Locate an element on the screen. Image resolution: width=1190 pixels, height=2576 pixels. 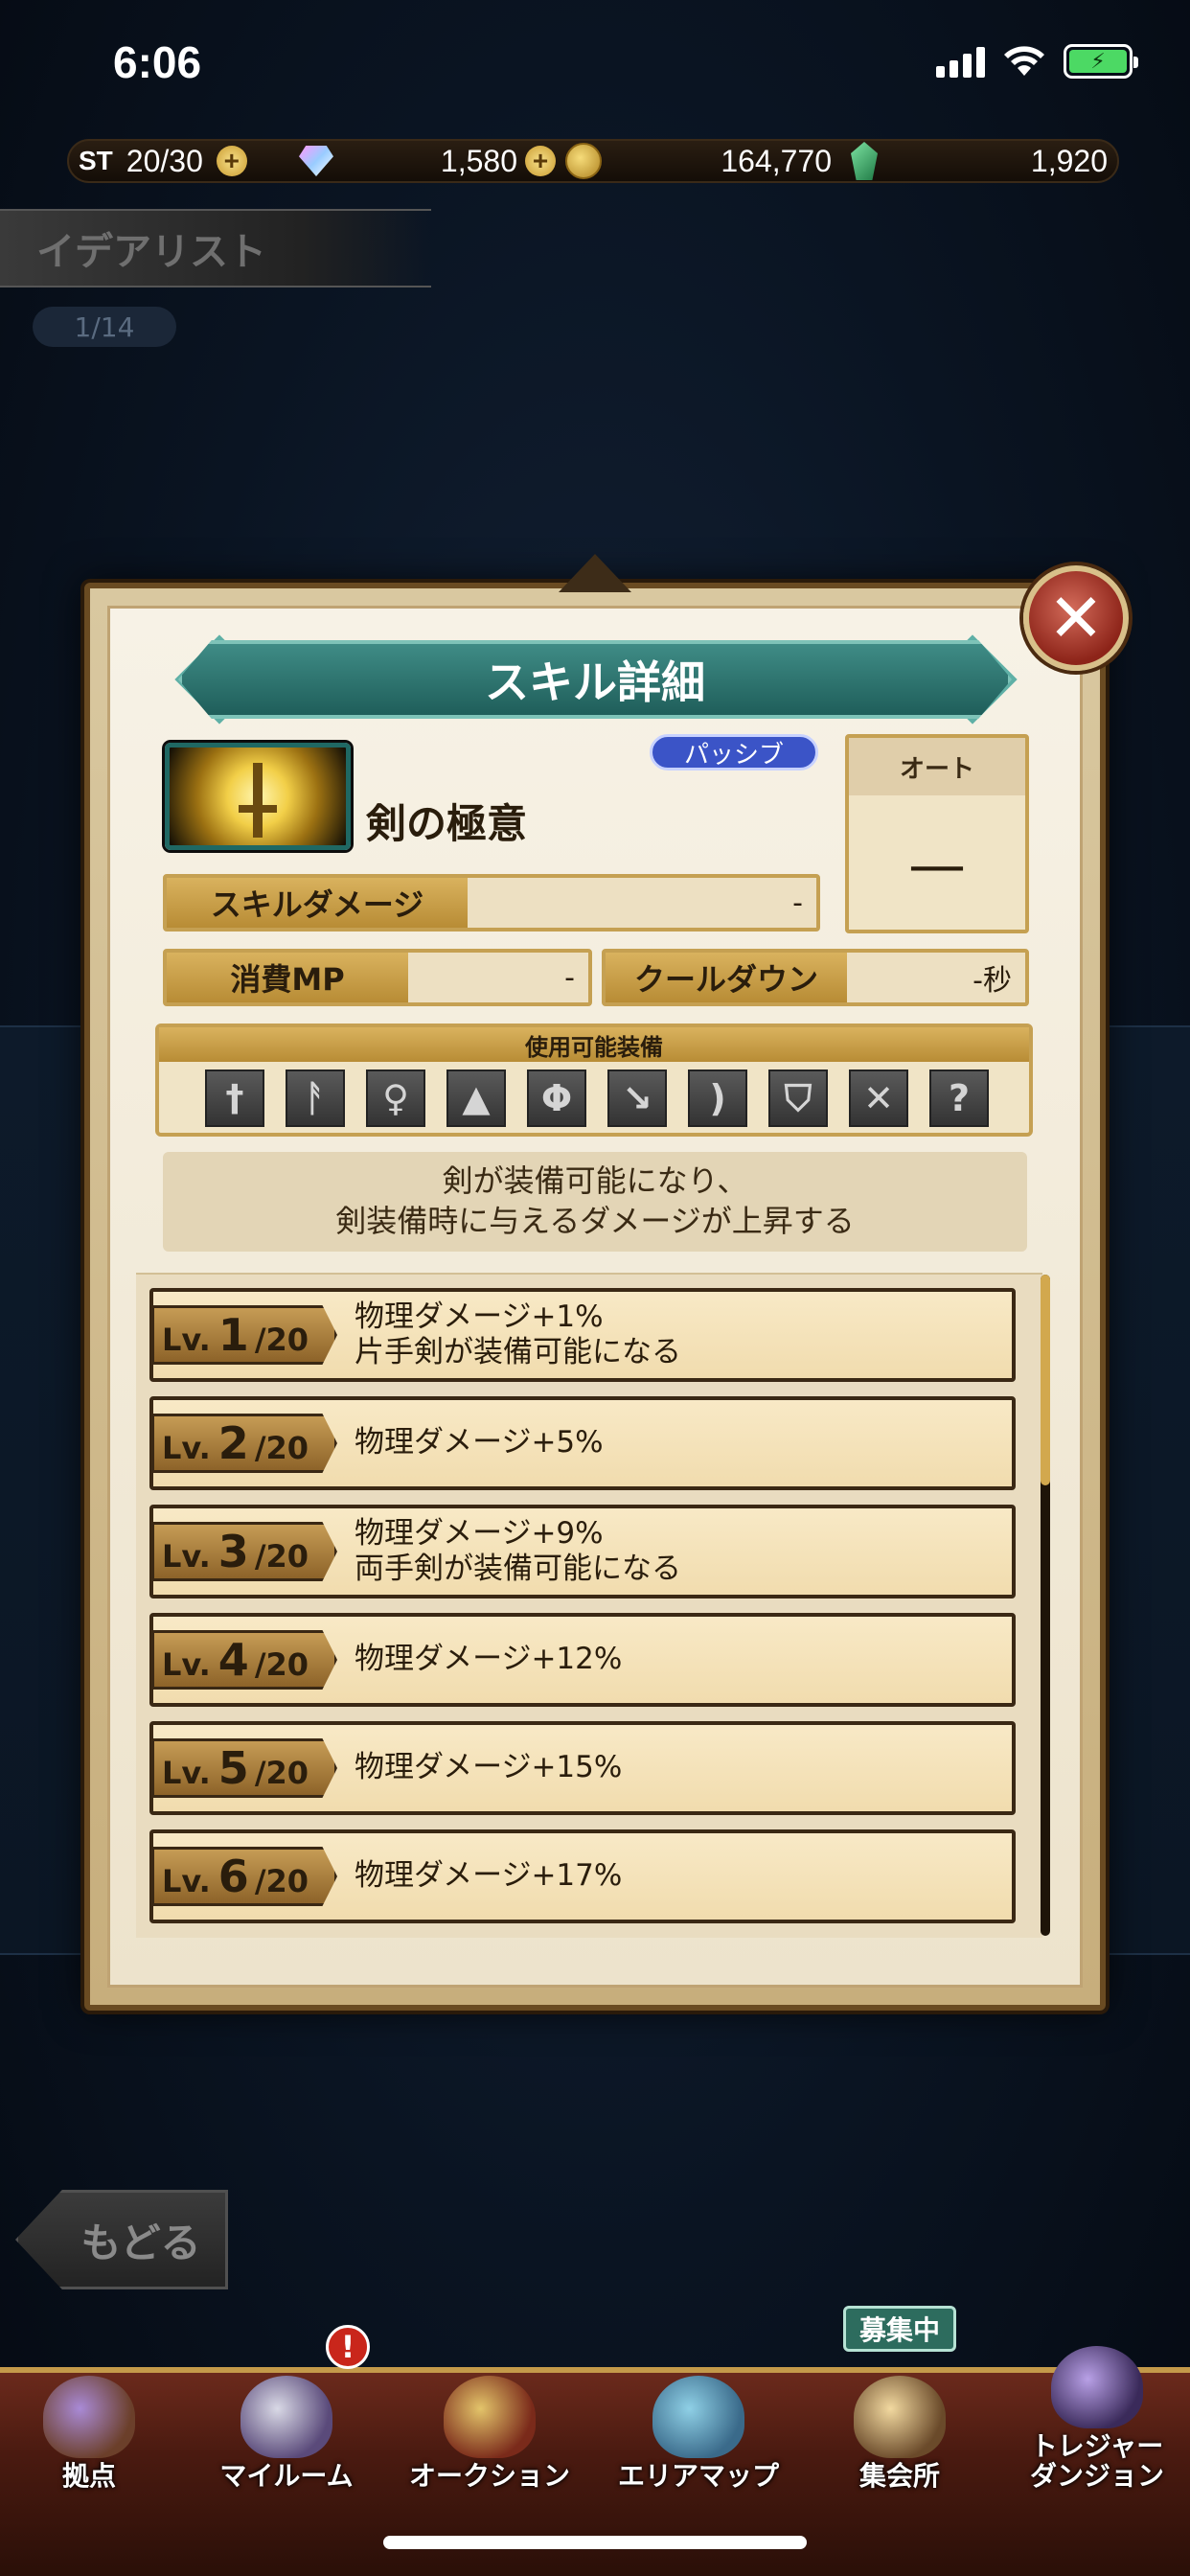
nav-label: トレジャー ダンジョン is located at coordinates (1097, 2461).